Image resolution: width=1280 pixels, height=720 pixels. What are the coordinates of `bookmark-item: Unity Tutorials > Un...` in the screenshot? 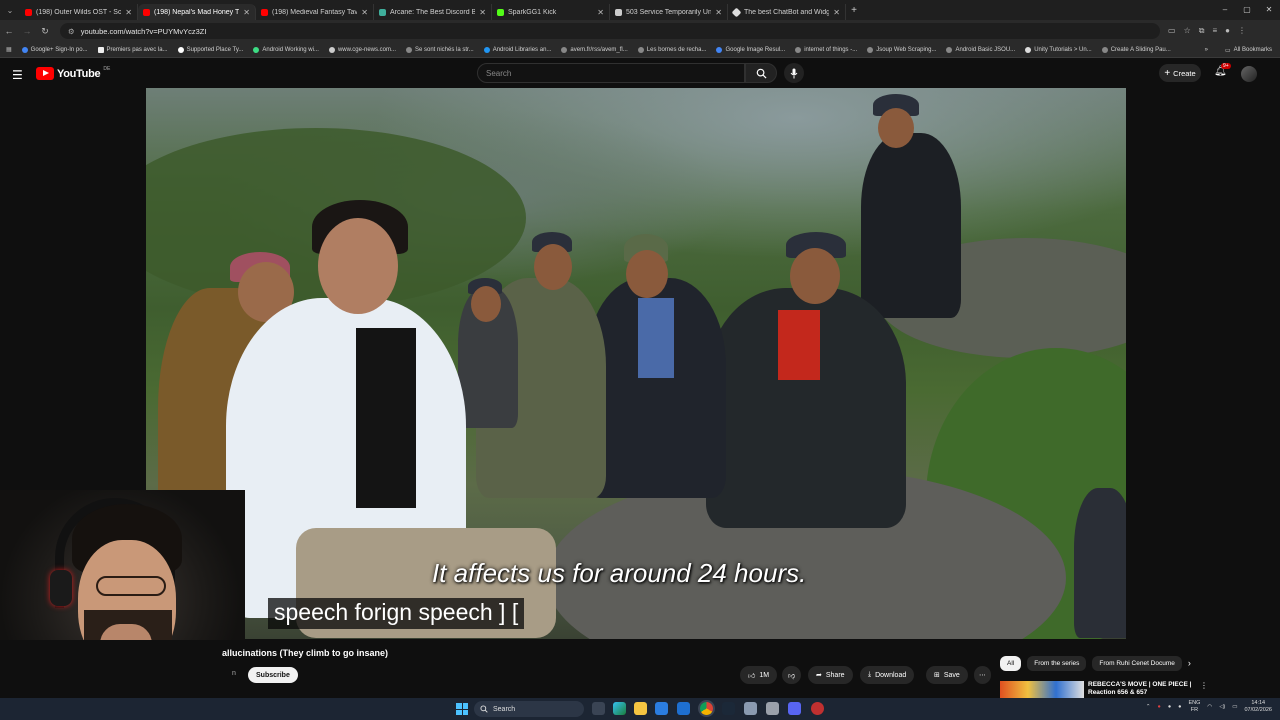 It's located at (1058, 49).